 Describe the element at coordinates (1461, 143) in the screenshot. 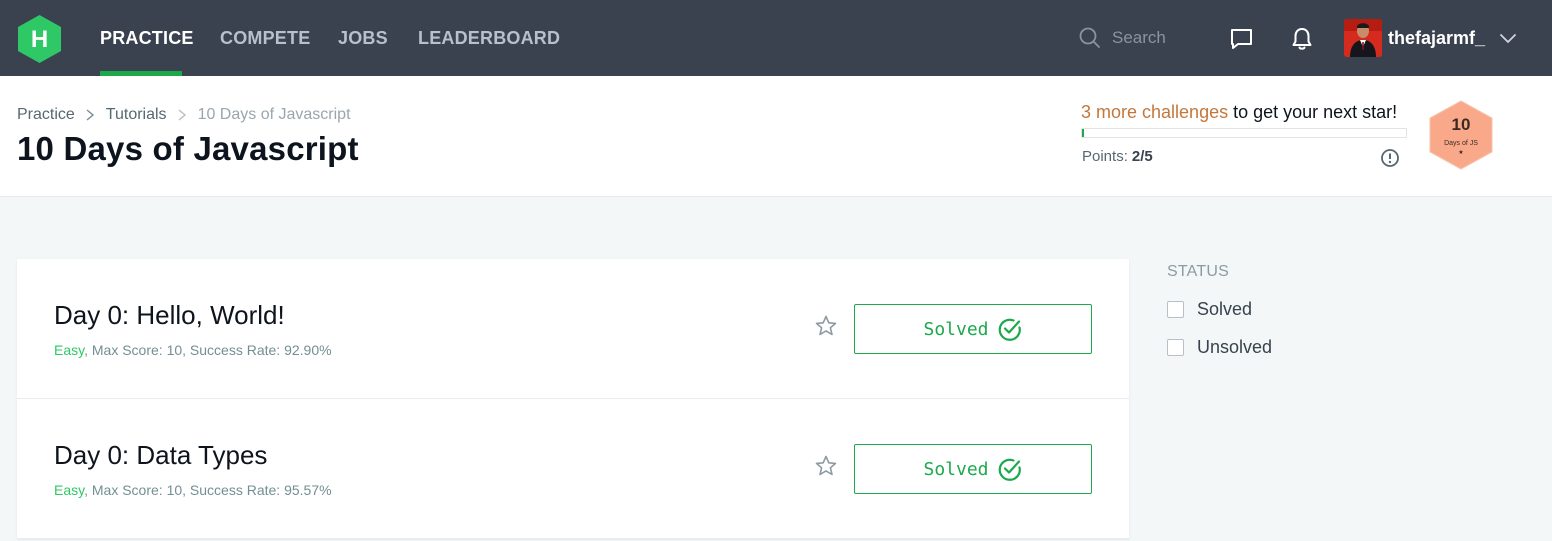

I see `badge-subtitle: Days of JS` at that location.